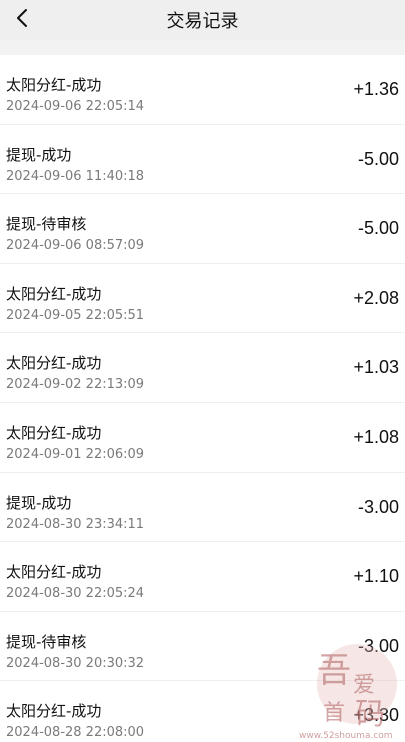  Describe the element at coordinates (376, 576) in the screenshot. I see `transaction-amount: +1.10` at that location.